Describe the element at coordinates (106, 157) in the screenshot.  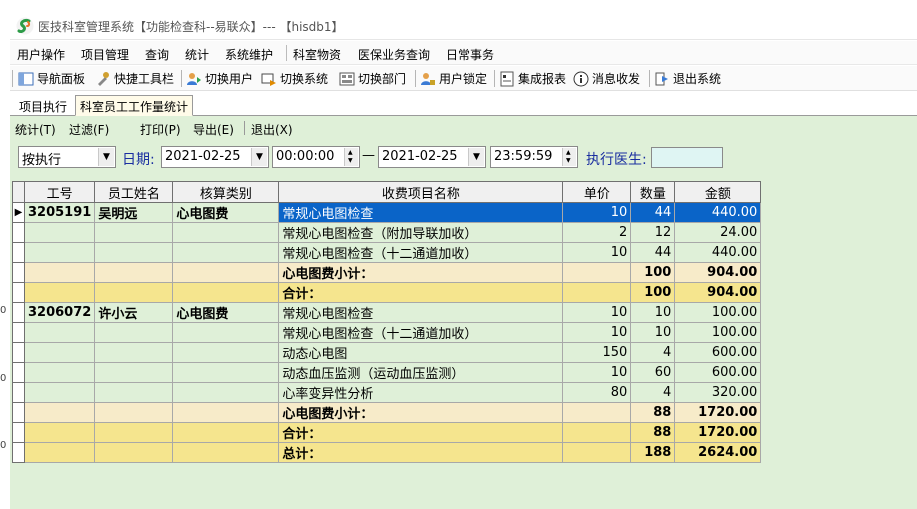
I see `chevron-down-icon: ▼` at that location.